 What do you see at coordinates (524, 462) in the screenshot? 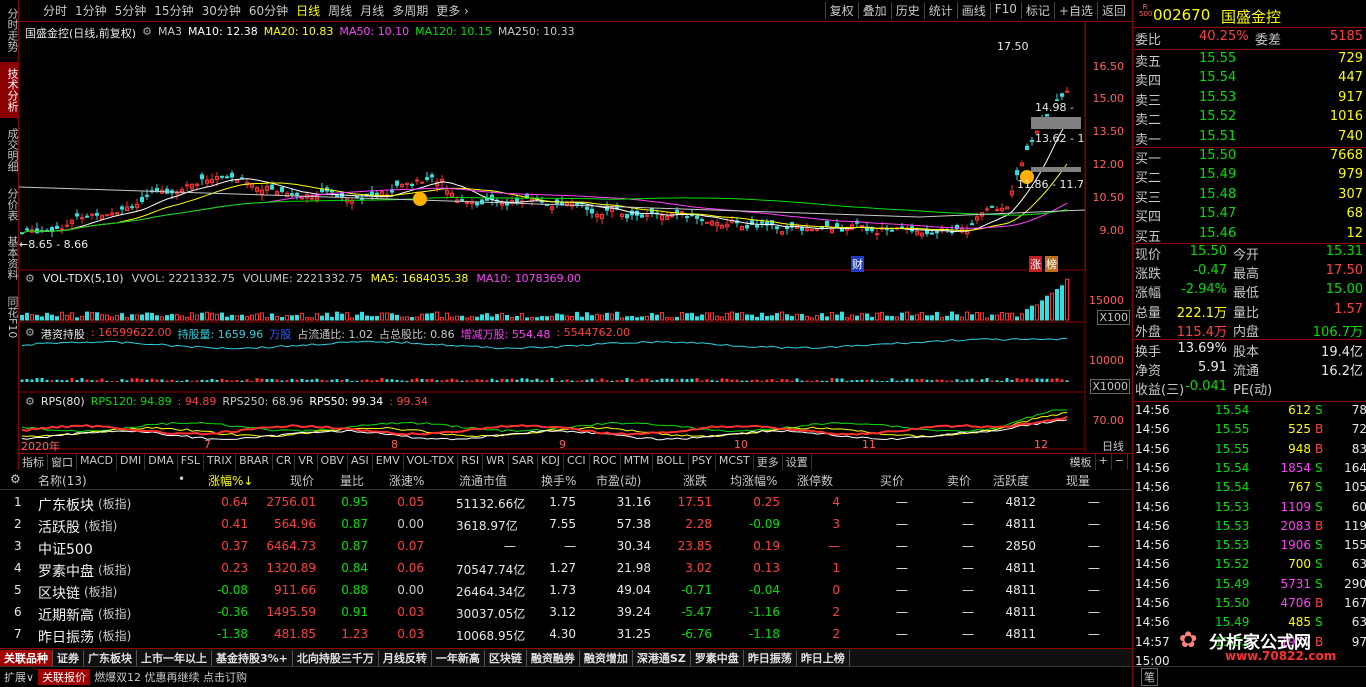
I see `indicator-sar-button: SAR` at bounding box center [524, 462].